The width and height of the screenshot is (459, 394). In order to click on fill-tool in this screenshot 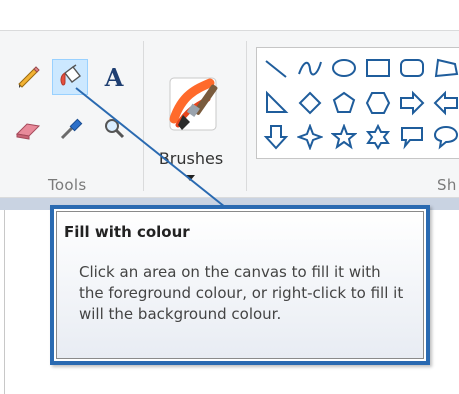, I will do `click(70, 77)`.